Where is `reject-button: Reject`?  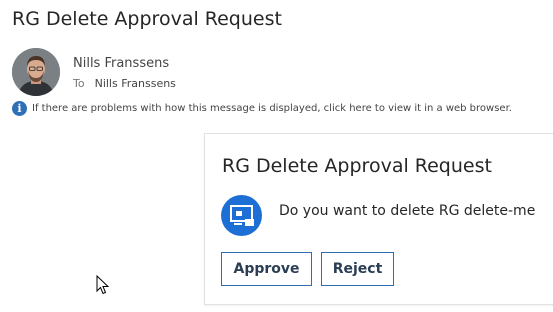
reject-button: Reject is located at coordinates (357, 269).